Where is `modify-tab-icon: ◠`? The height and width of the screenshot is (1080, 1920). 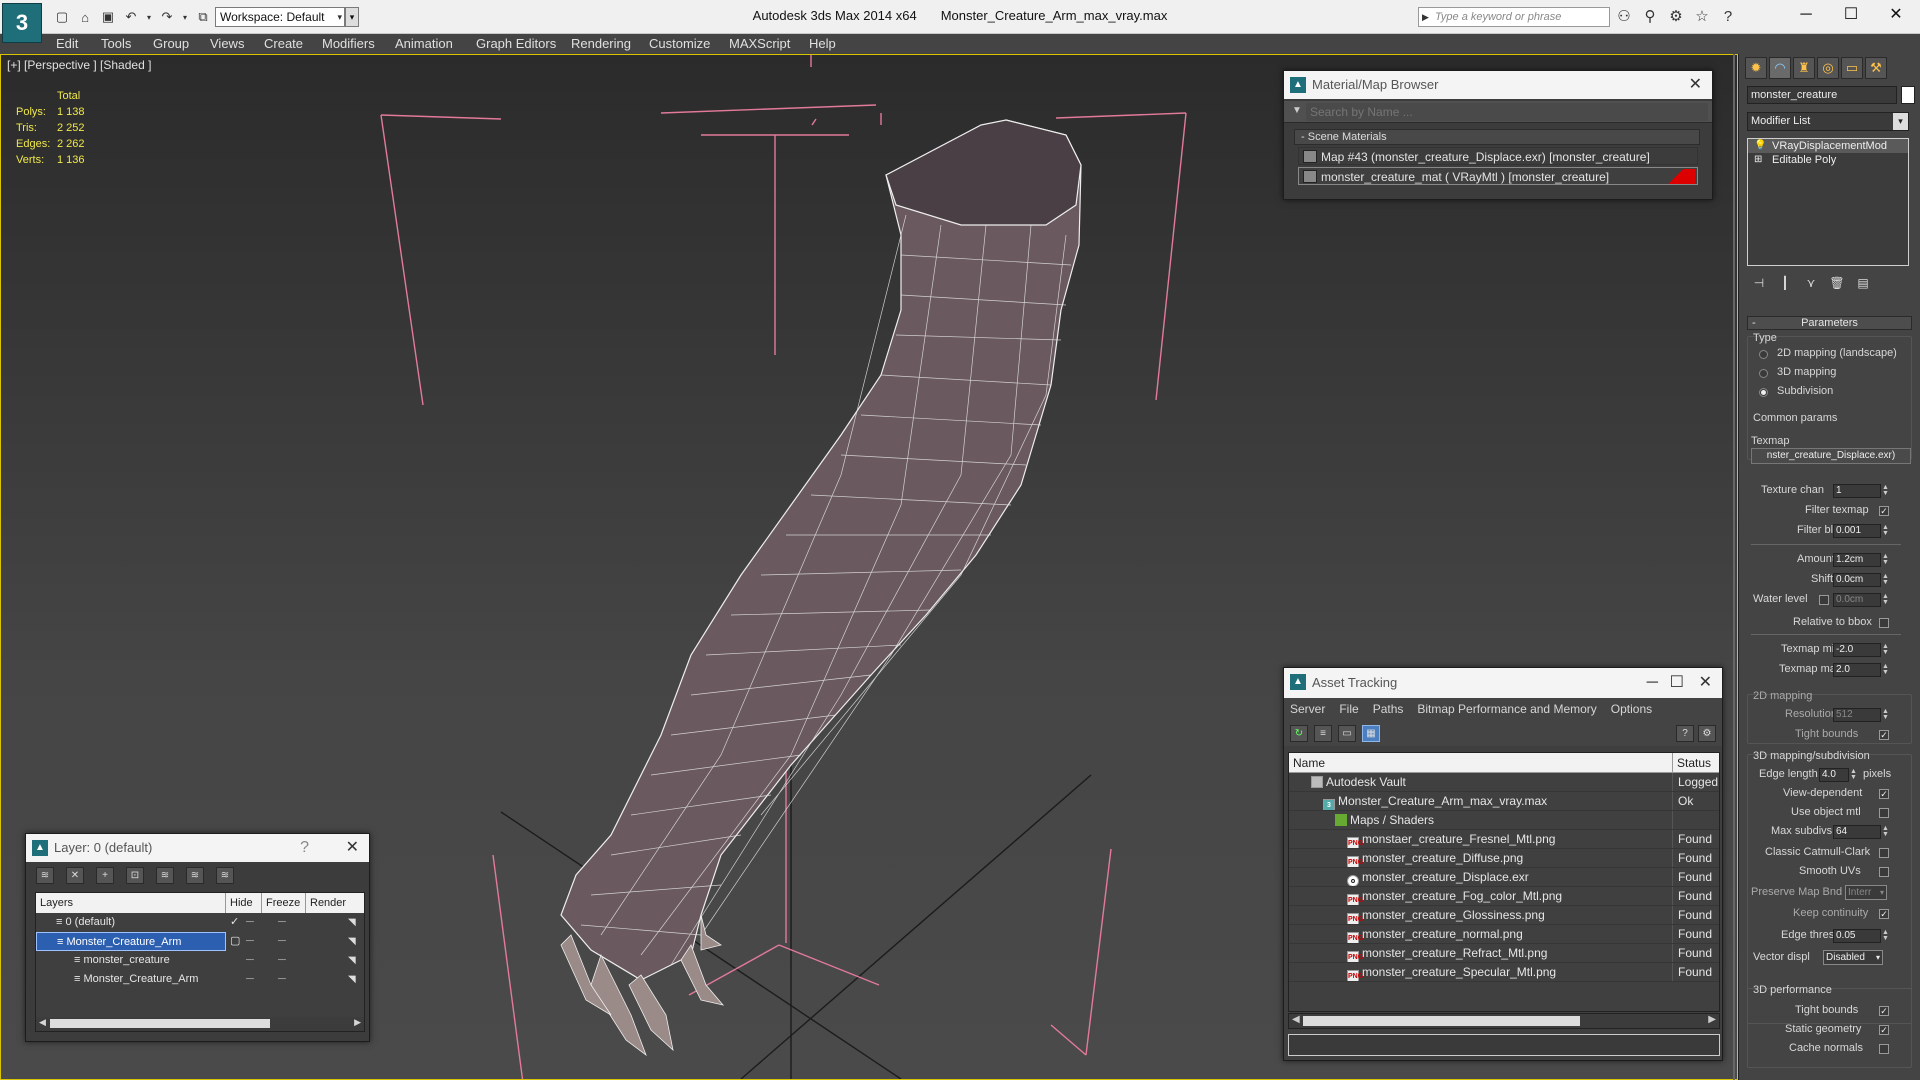 modify-tab-icon: ◠ is located at coordinates (1780, 68).